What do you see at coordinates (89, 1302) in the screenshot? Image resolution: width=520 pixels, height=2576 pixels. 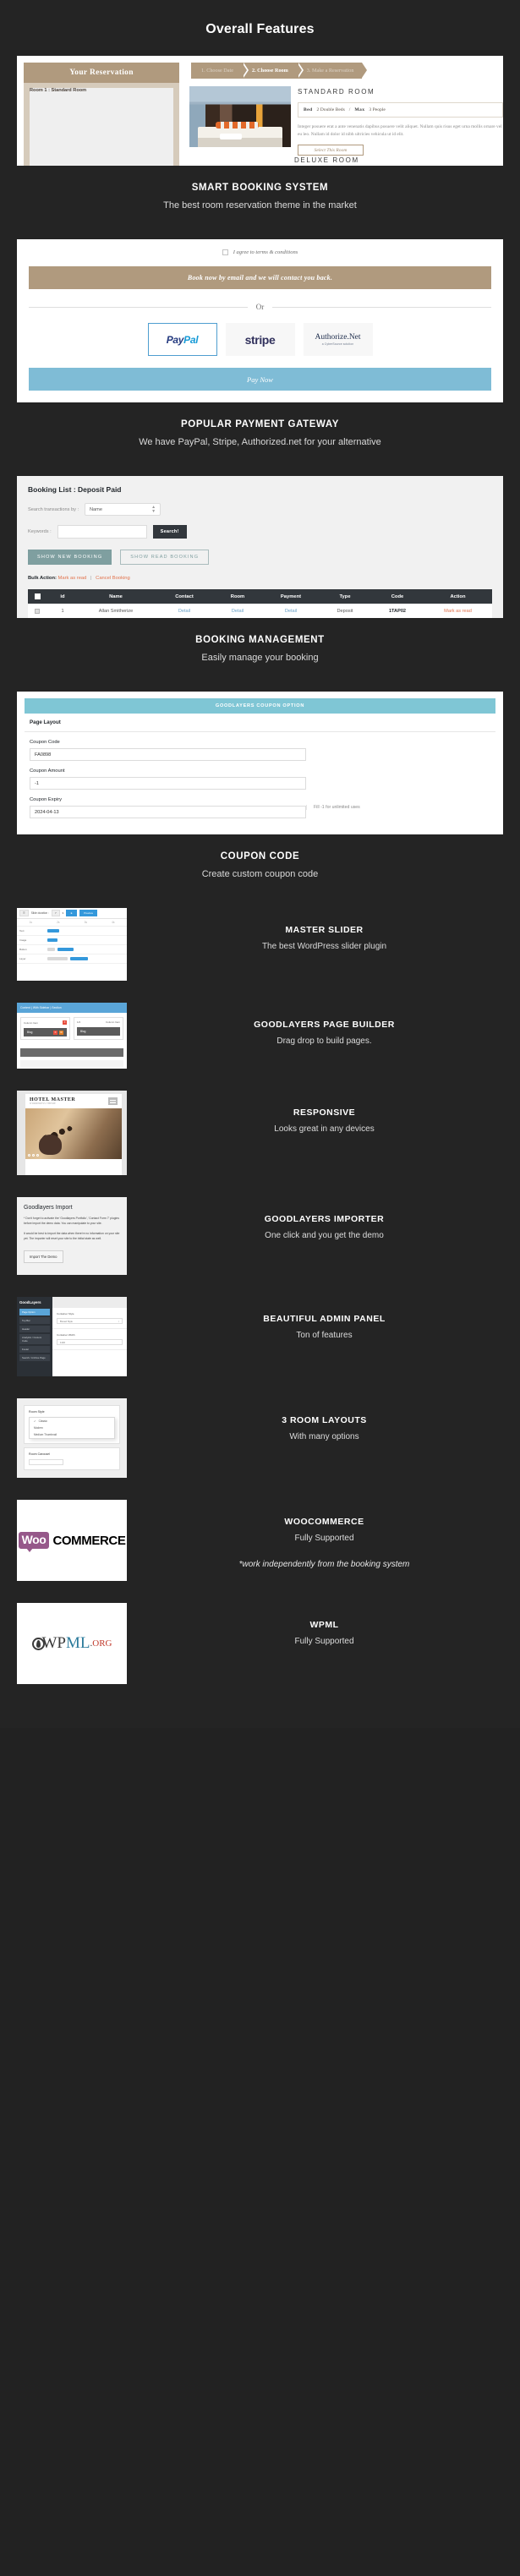 I see `admin-panel-header` at bounding box center [89, 1302].